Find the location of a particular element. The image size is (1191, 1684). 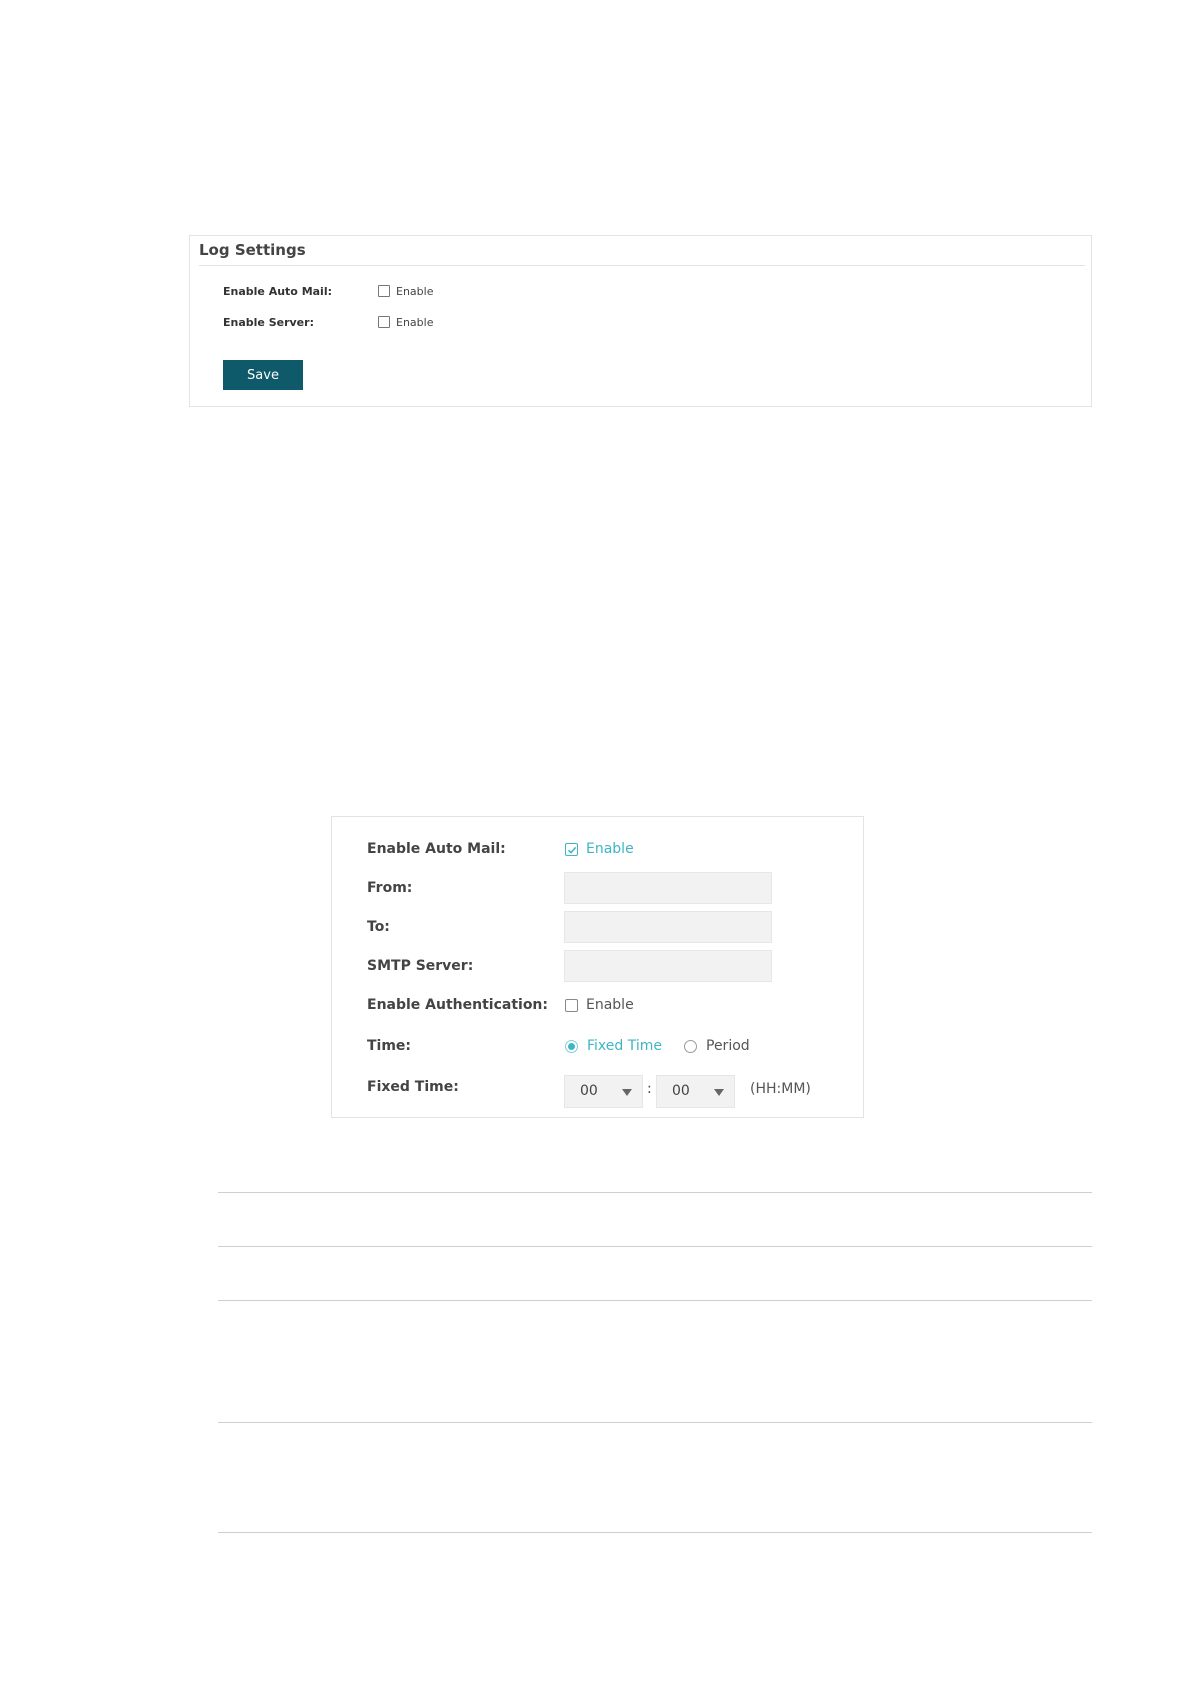

hour-select: 00 is located at coordinates (603, 1091).